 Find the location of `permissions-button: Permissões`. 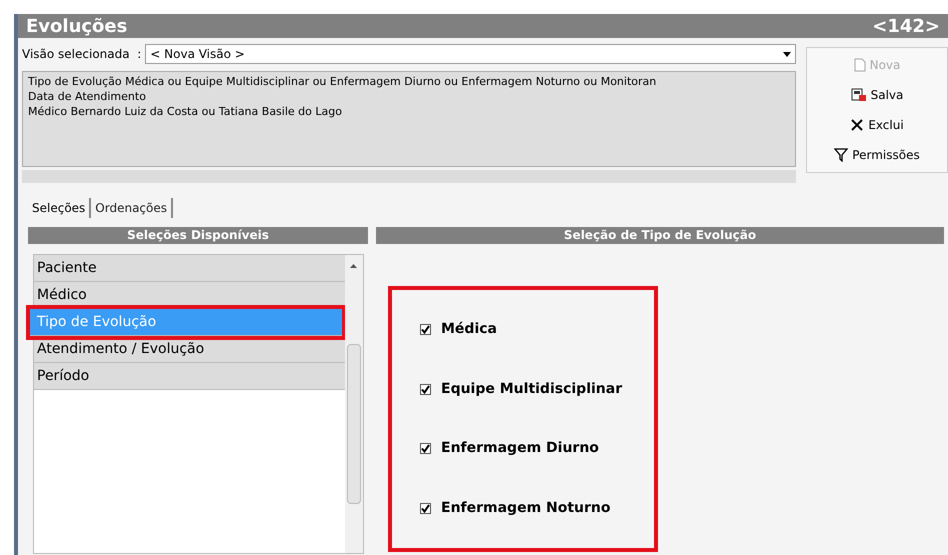

permissions-button: Permissões is located at coordinates (877, 154).